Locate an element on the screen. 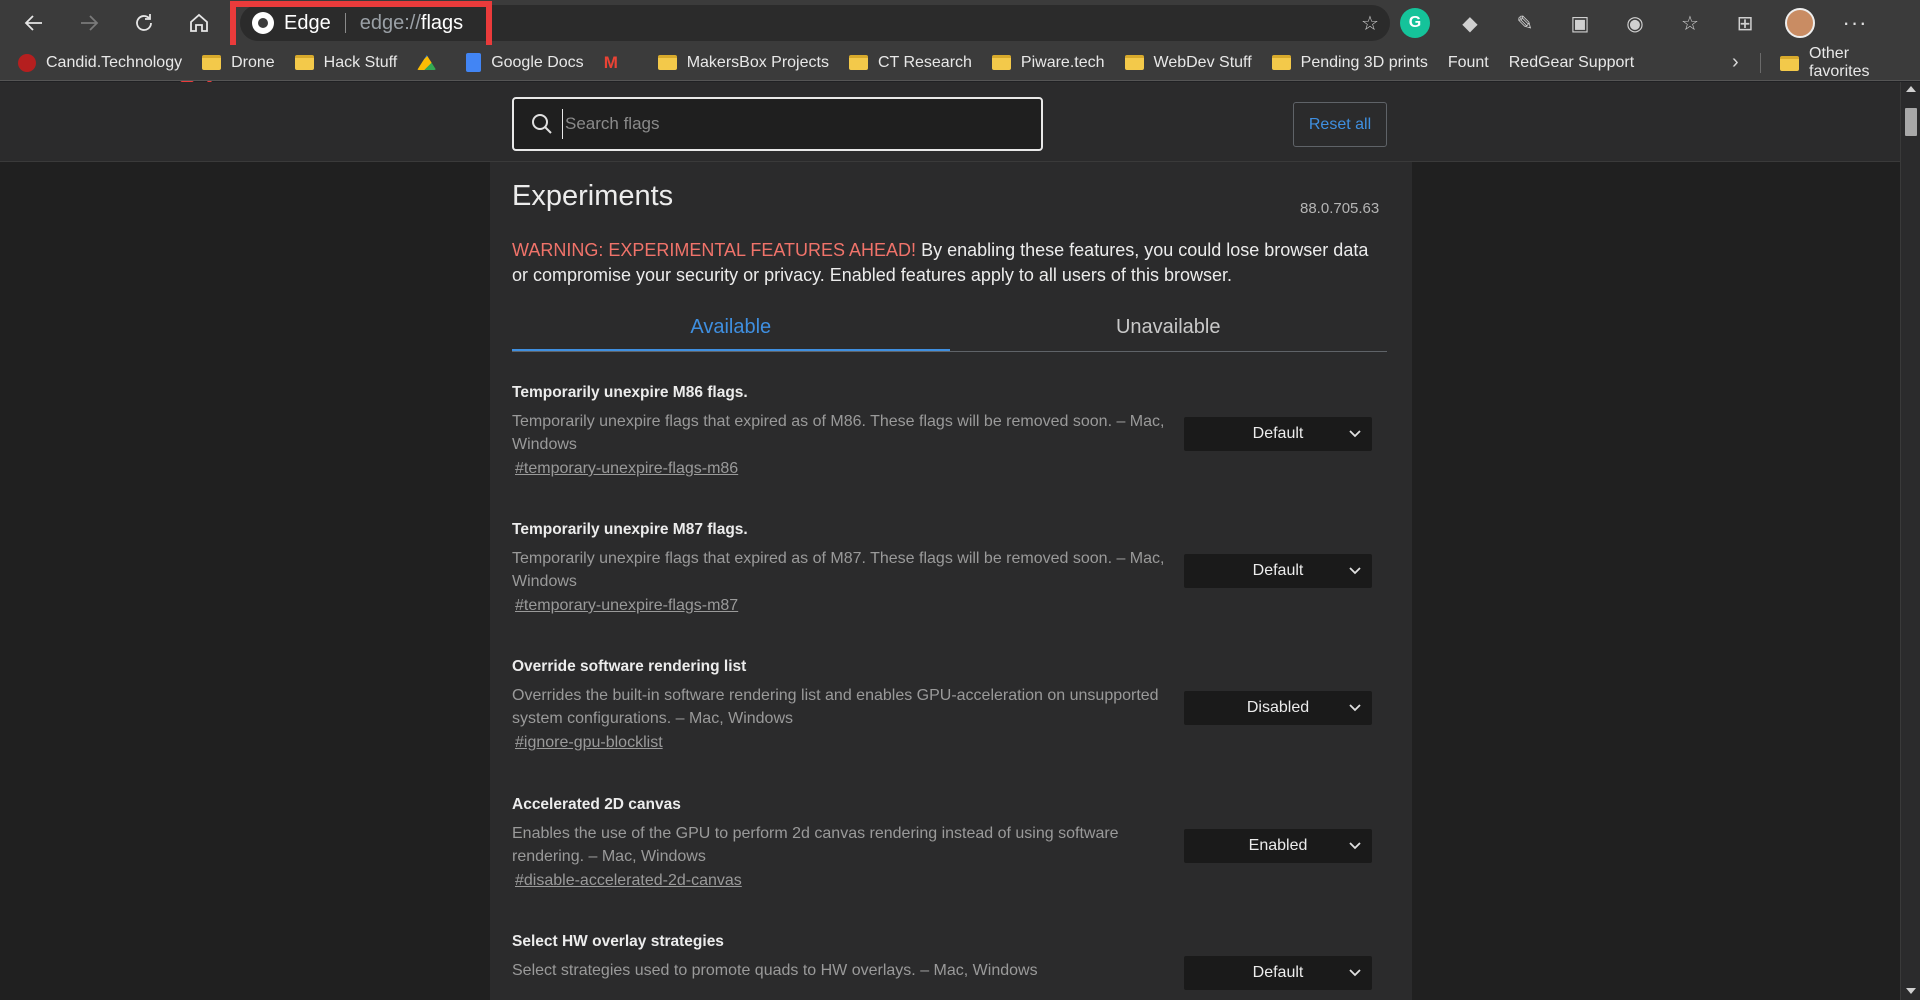 The width and height of the screenshot is (1920, 1000). add-favorite-icon: ☆ is located at coordinates (1370, 24).